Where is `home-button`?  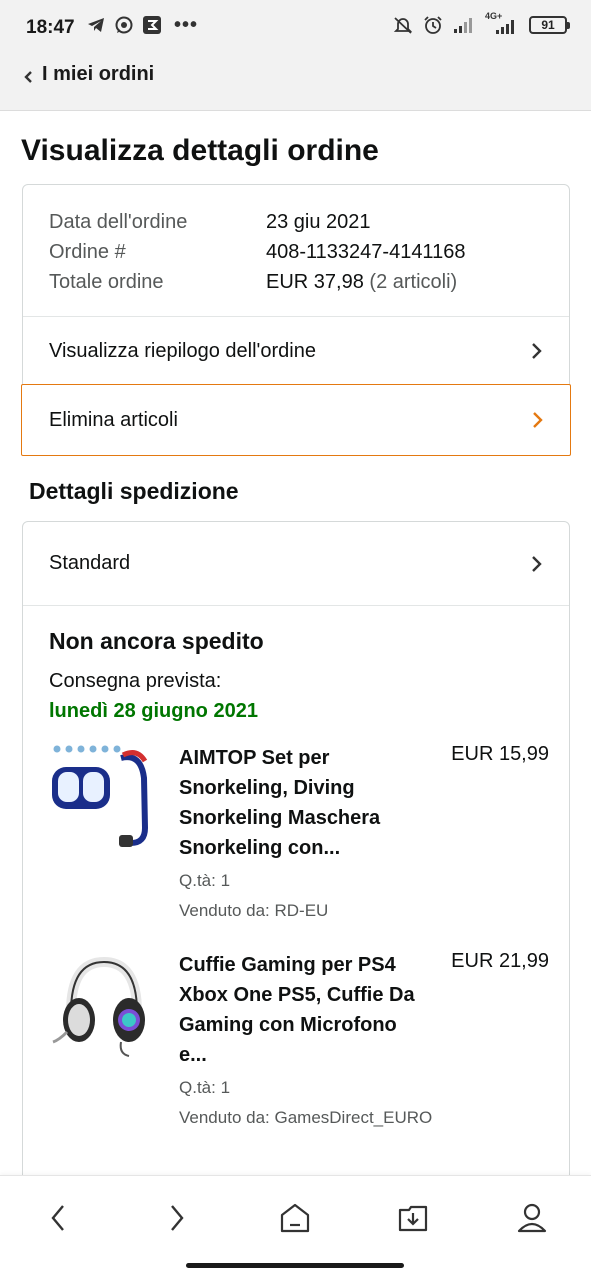
home-button is located at coordinates (295, 1218).